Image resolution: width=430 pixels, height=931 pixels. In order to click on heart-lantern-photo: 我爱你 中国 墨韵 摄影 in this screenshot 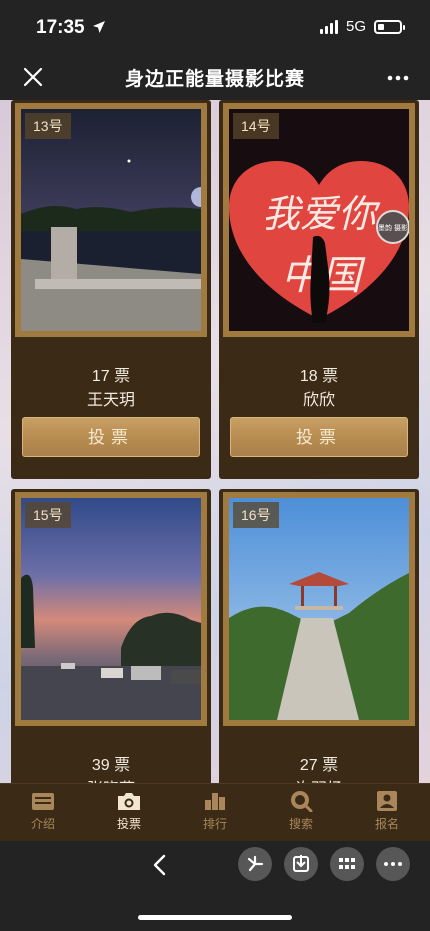, I will do `click(319, 220)`.